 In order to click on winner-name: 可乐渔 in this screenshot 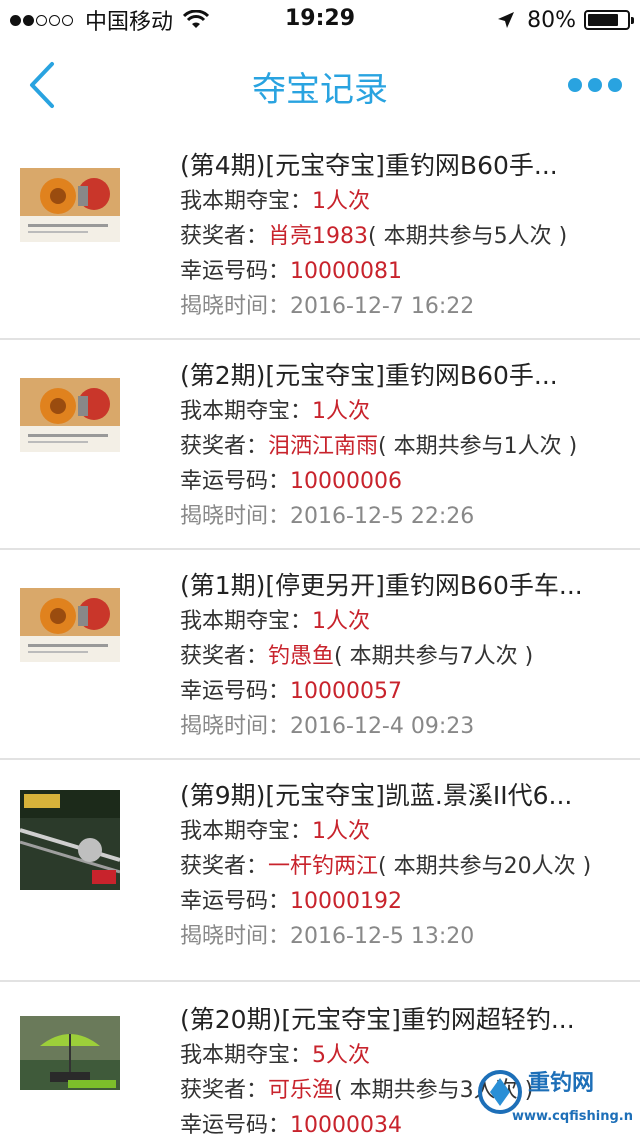, I will do `click(301, 1090)`.